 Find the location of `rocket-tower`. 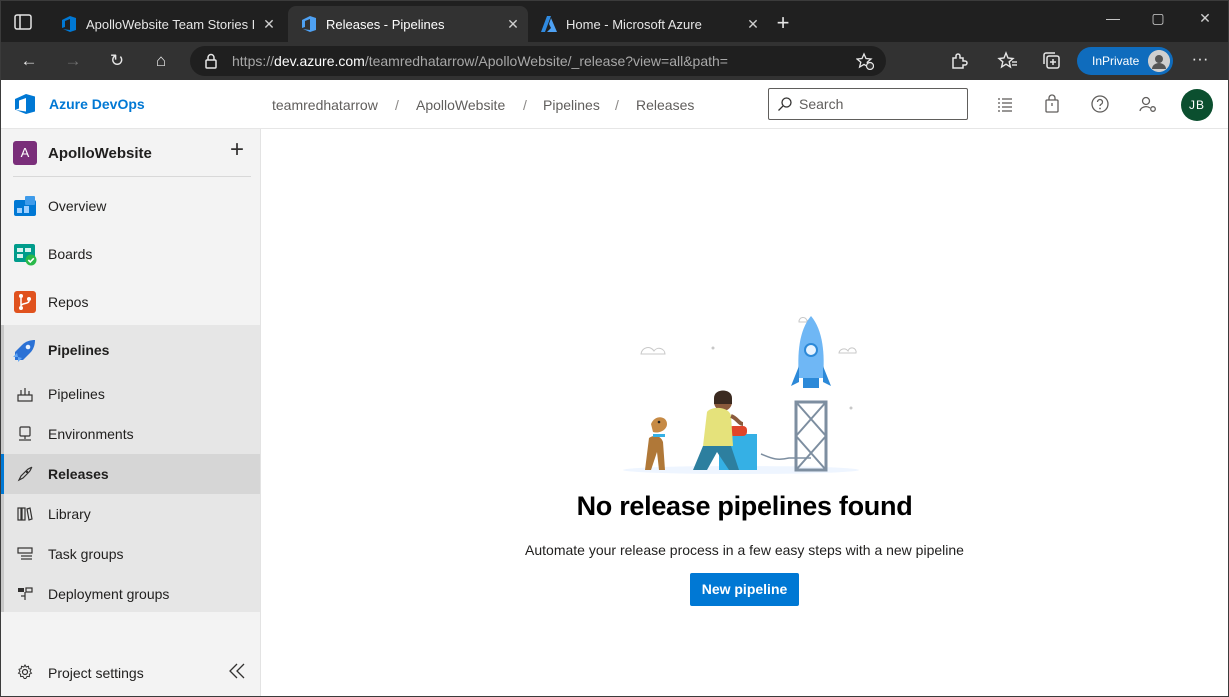

rocket-tower is located at coordinates (811, 436).